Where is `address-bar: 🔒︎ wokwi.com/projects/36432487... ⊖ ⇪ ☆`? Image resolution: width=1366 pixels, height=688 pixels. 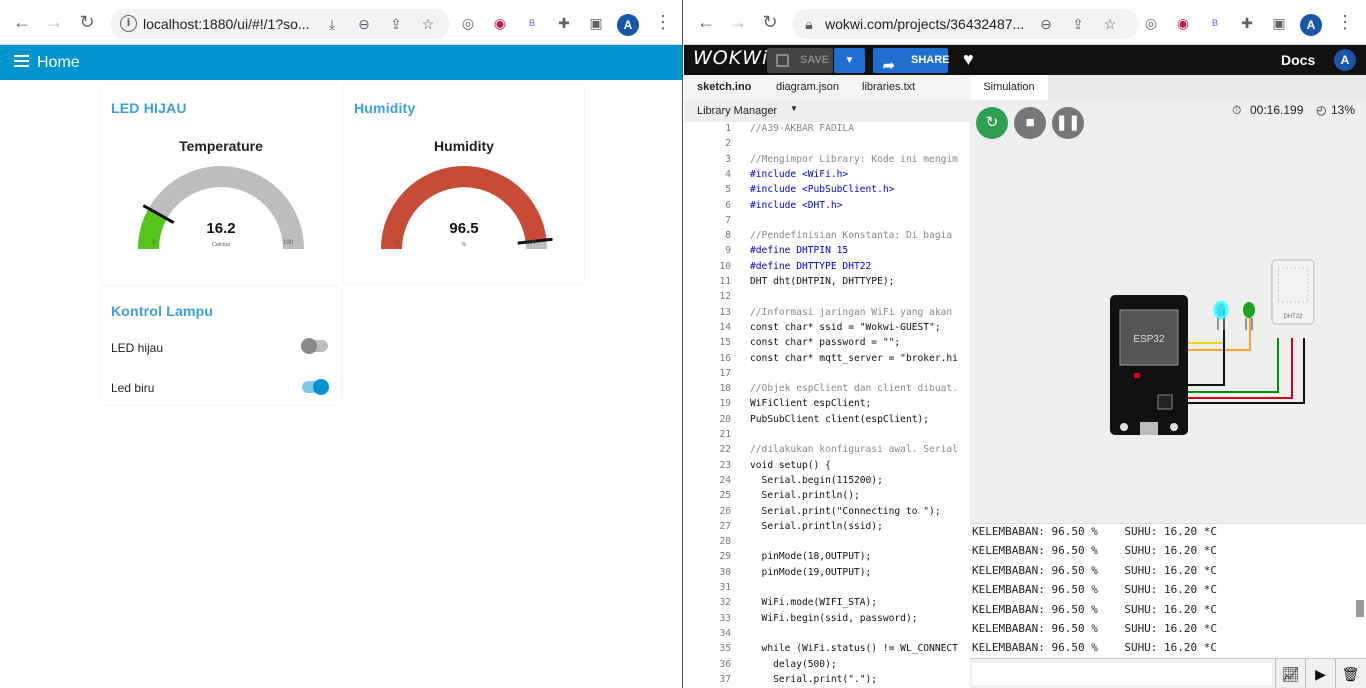 address-bar: 🔒︎ wokwi.com/projects/36432487... ⊖ ⇪ ☆ is located at coordinates (965, 24).